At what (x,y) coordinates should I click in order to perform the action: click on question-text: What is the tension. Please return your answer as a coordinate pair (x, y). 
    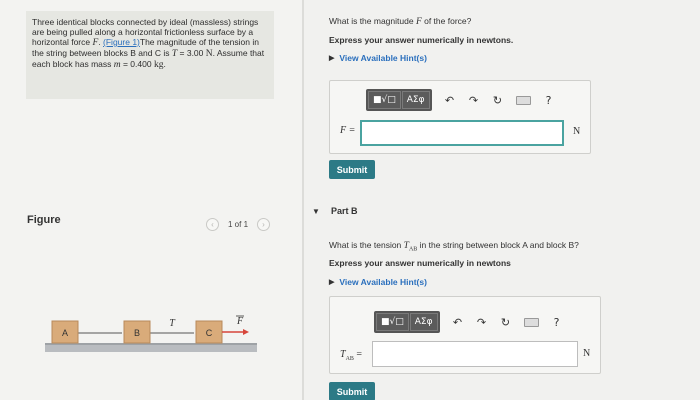
    Looking at the image, I should click on (366, 245).